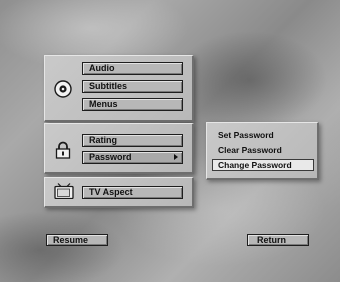 Image resolution: width=340 pixels, height=282 pixels. I want to click on submenu-arrow-icon, so click(176, 157).